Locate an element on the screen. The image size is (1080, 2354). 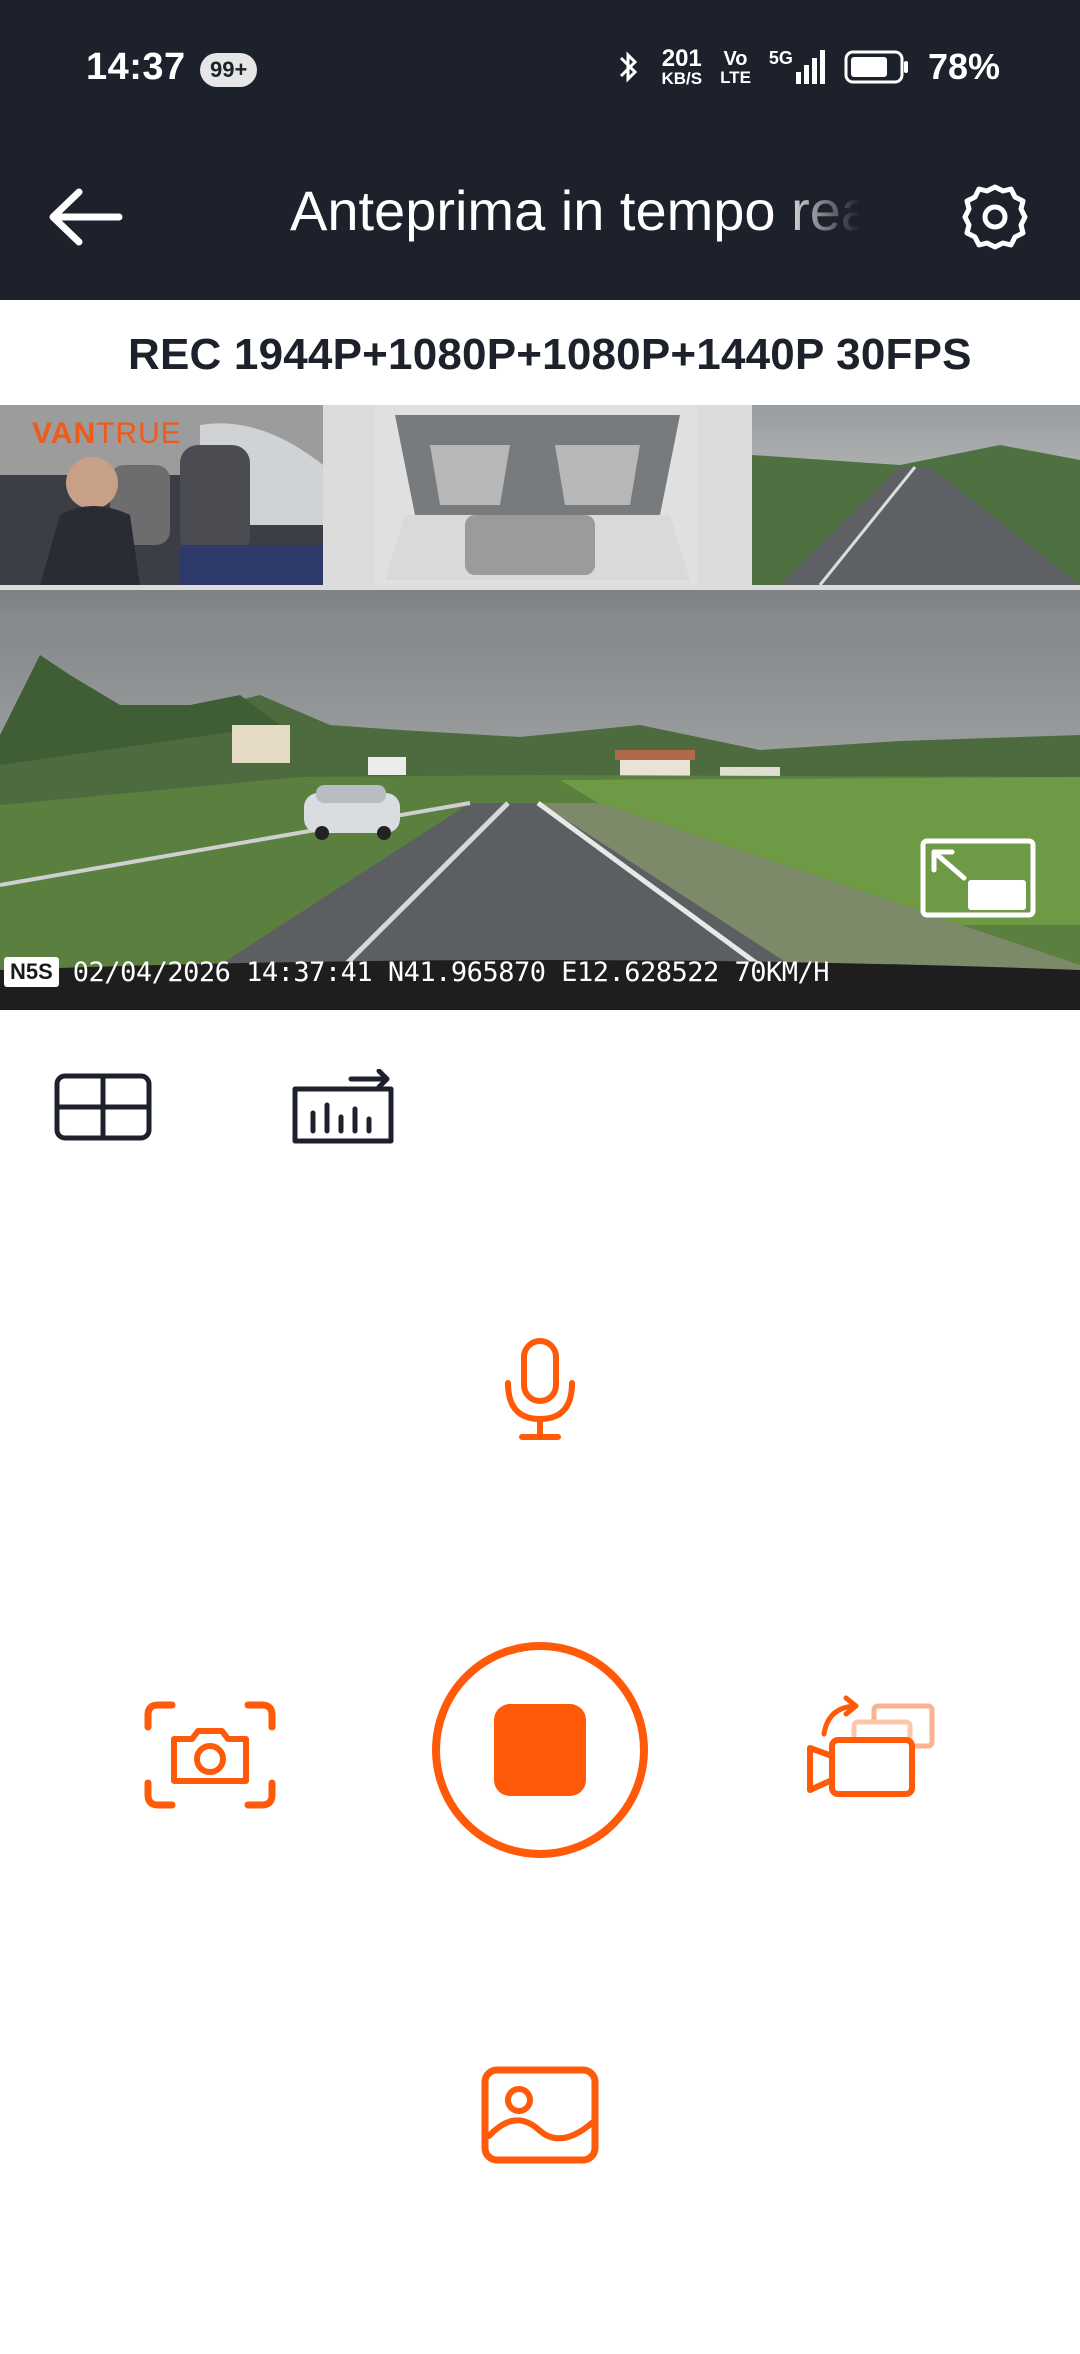
arrow-left-icon is located at coordinates (86, 217).